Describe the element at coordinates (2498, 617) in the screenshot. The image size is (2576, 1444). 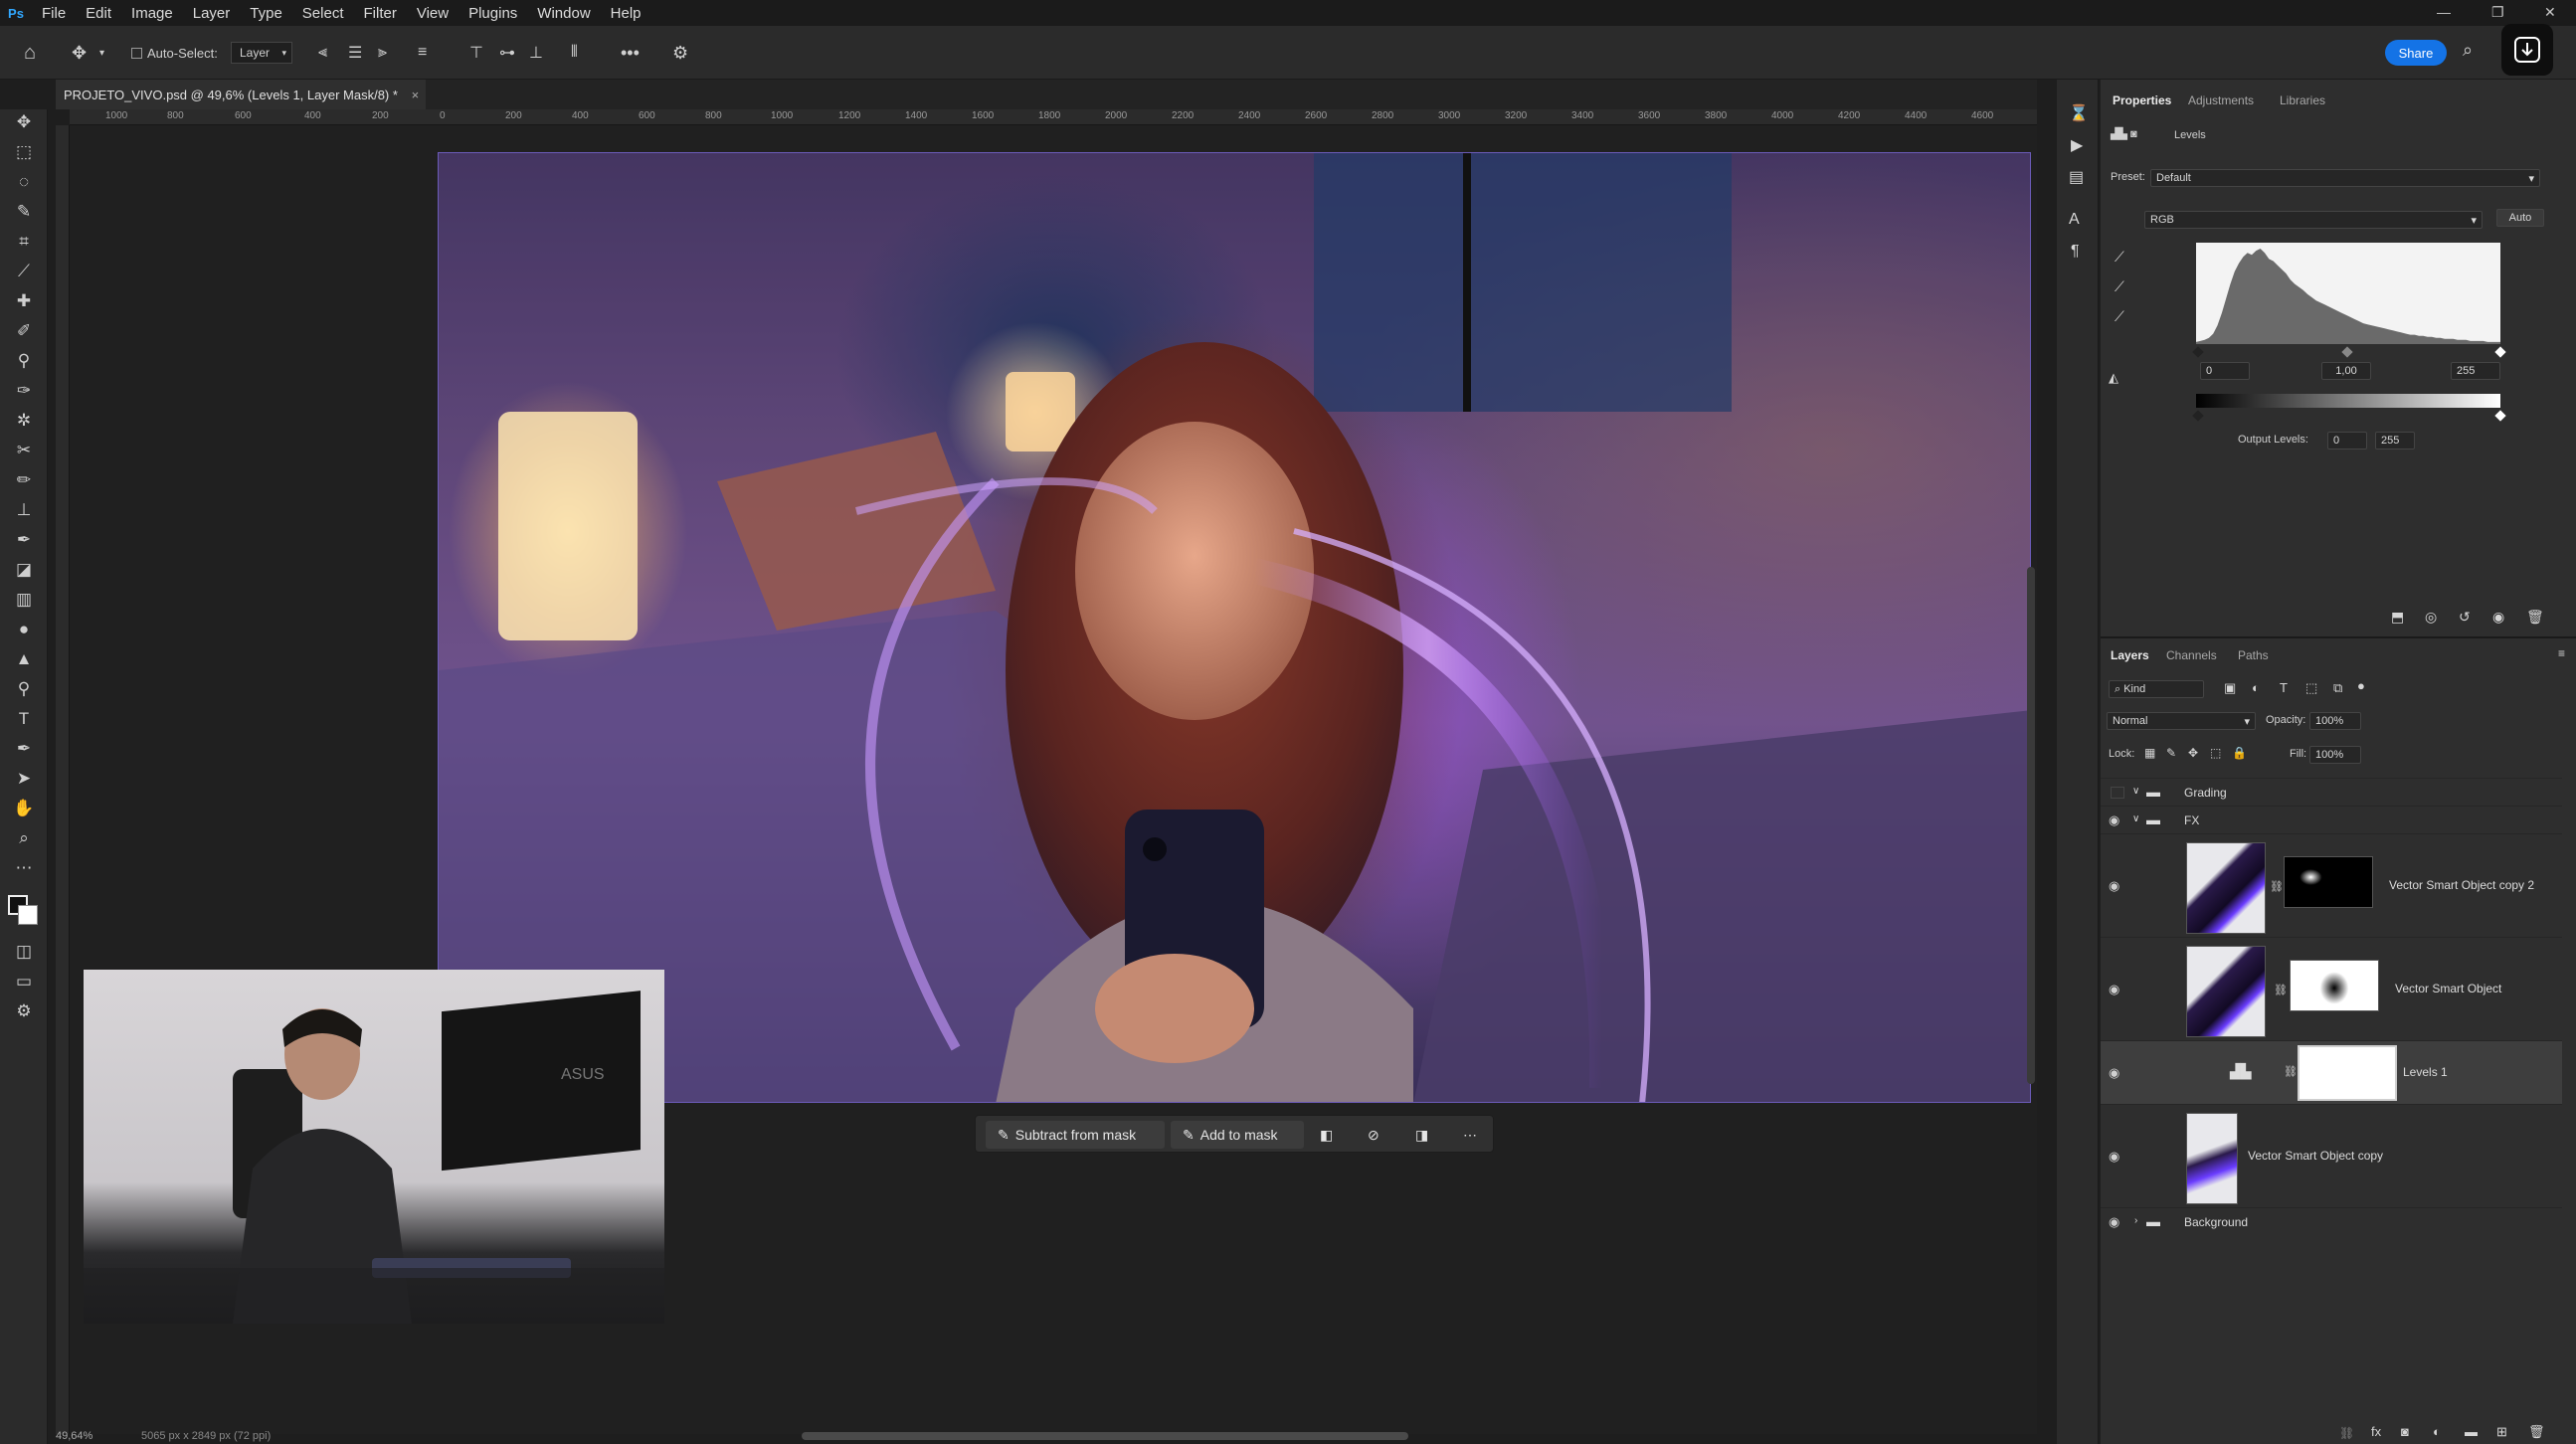
I see `visibility-eye-icon: ◉` at that location.